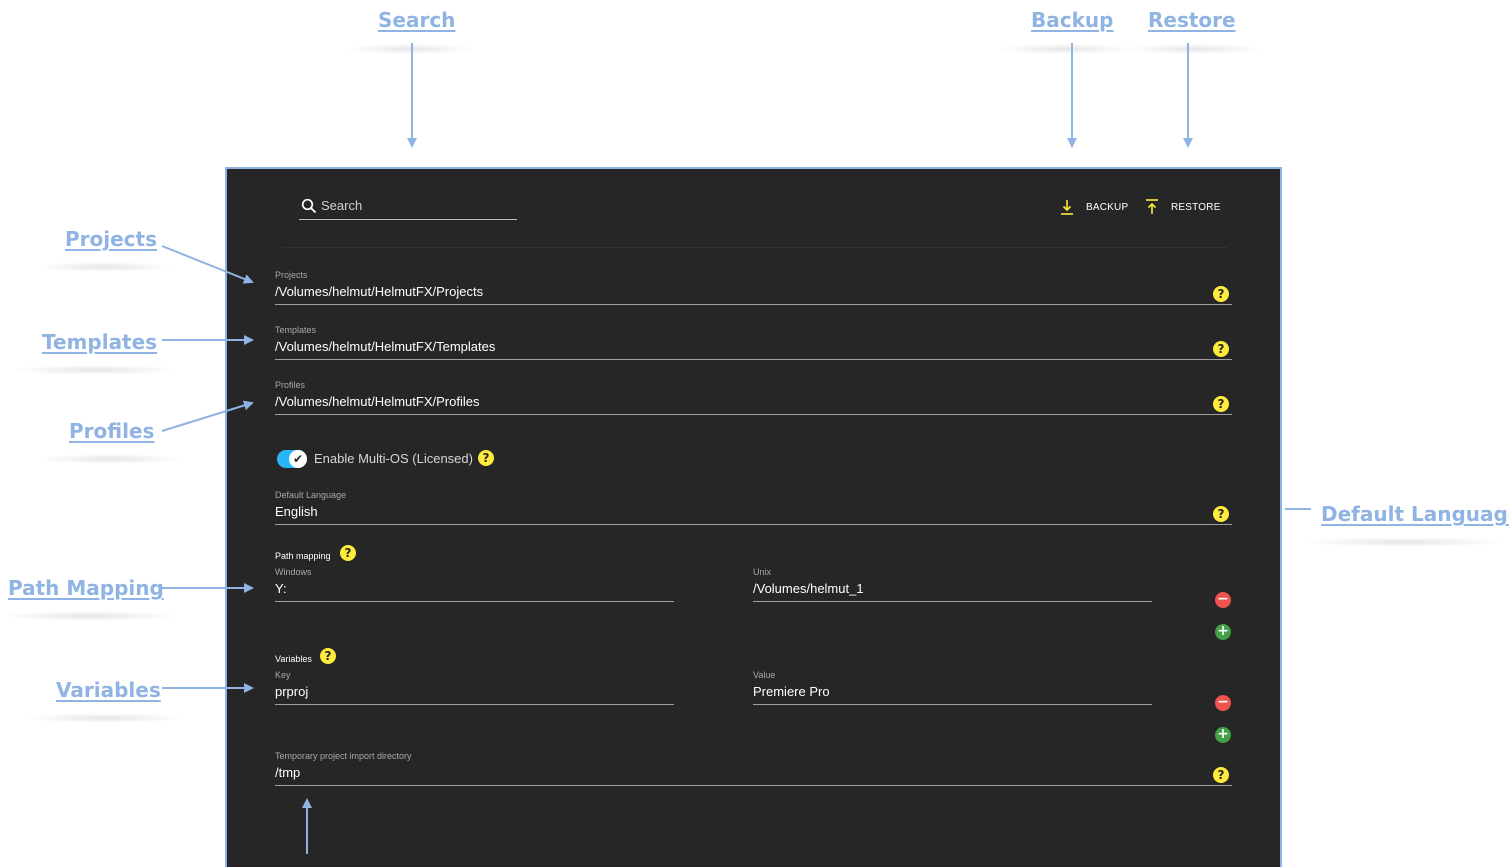 The image size is (1509, 867). I want to click on annotation-search: Search, so click(417, 20).